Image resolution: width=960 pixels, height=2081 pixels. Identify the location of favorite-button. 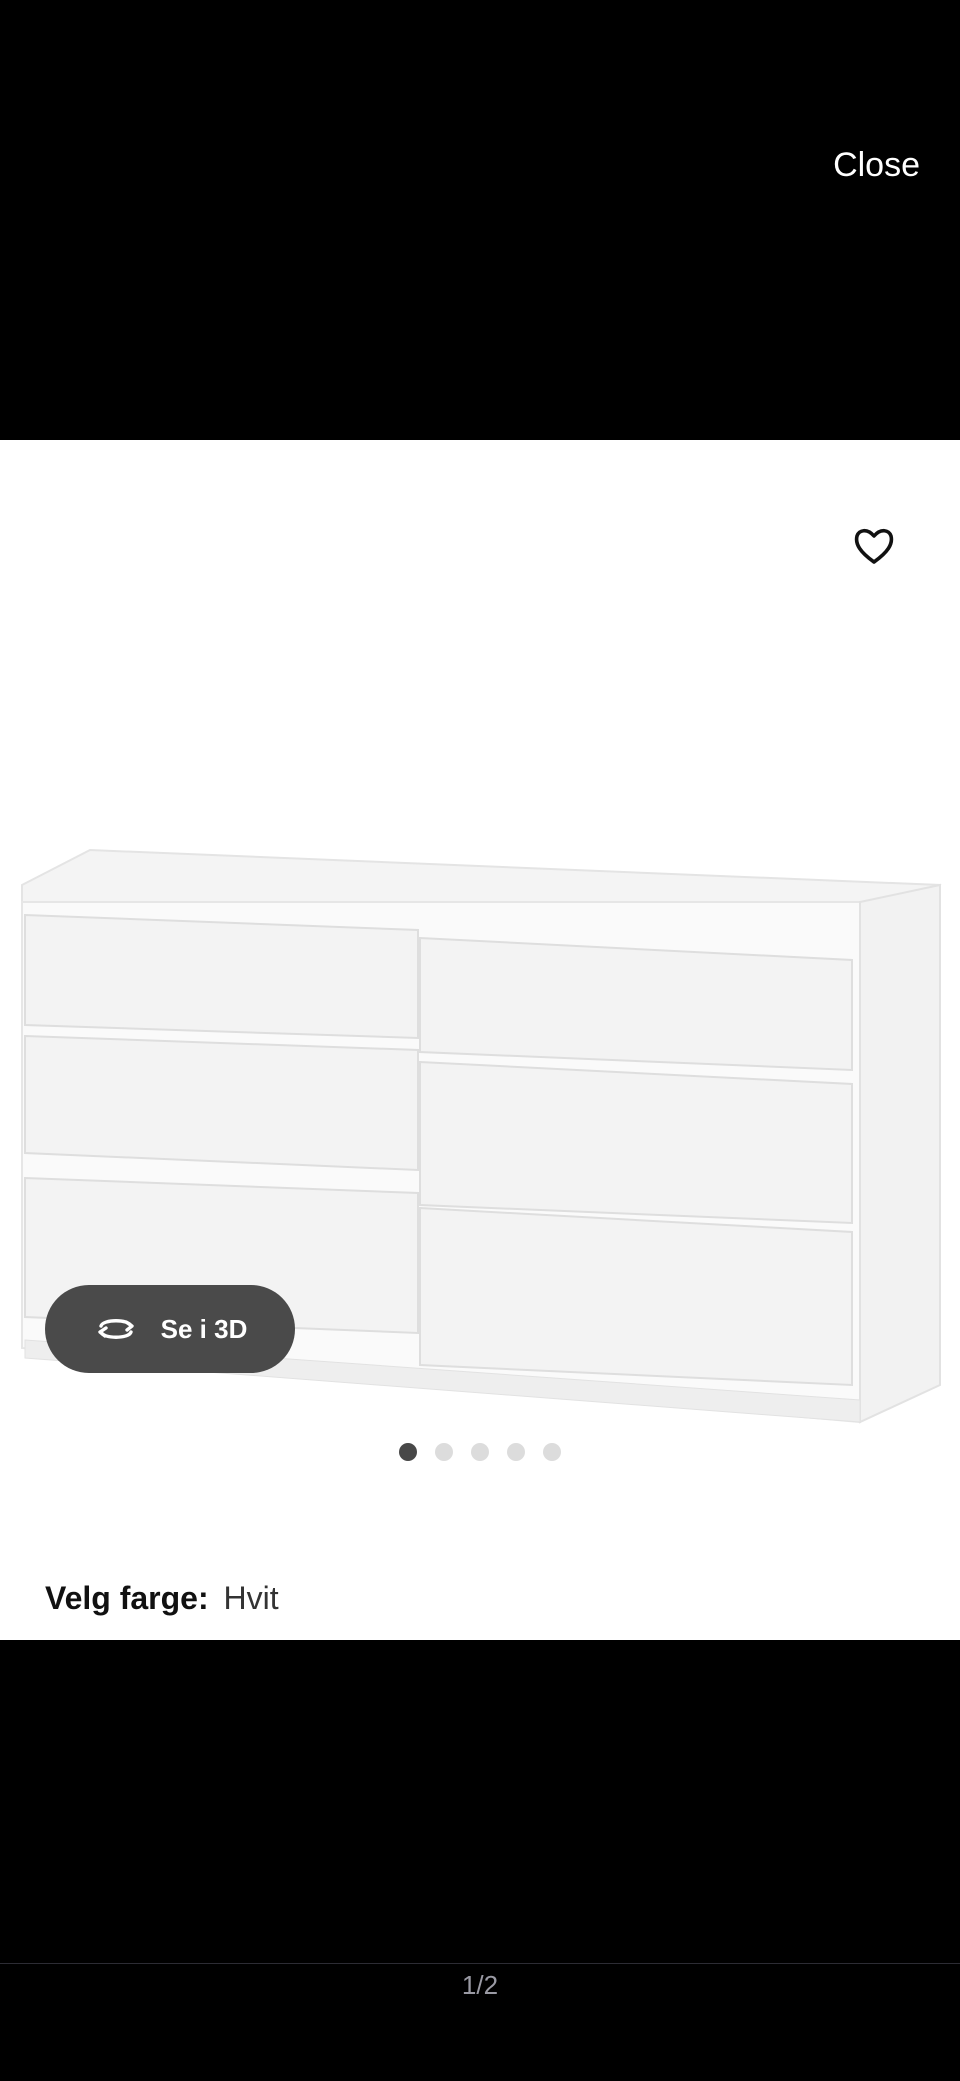
(874, 546).